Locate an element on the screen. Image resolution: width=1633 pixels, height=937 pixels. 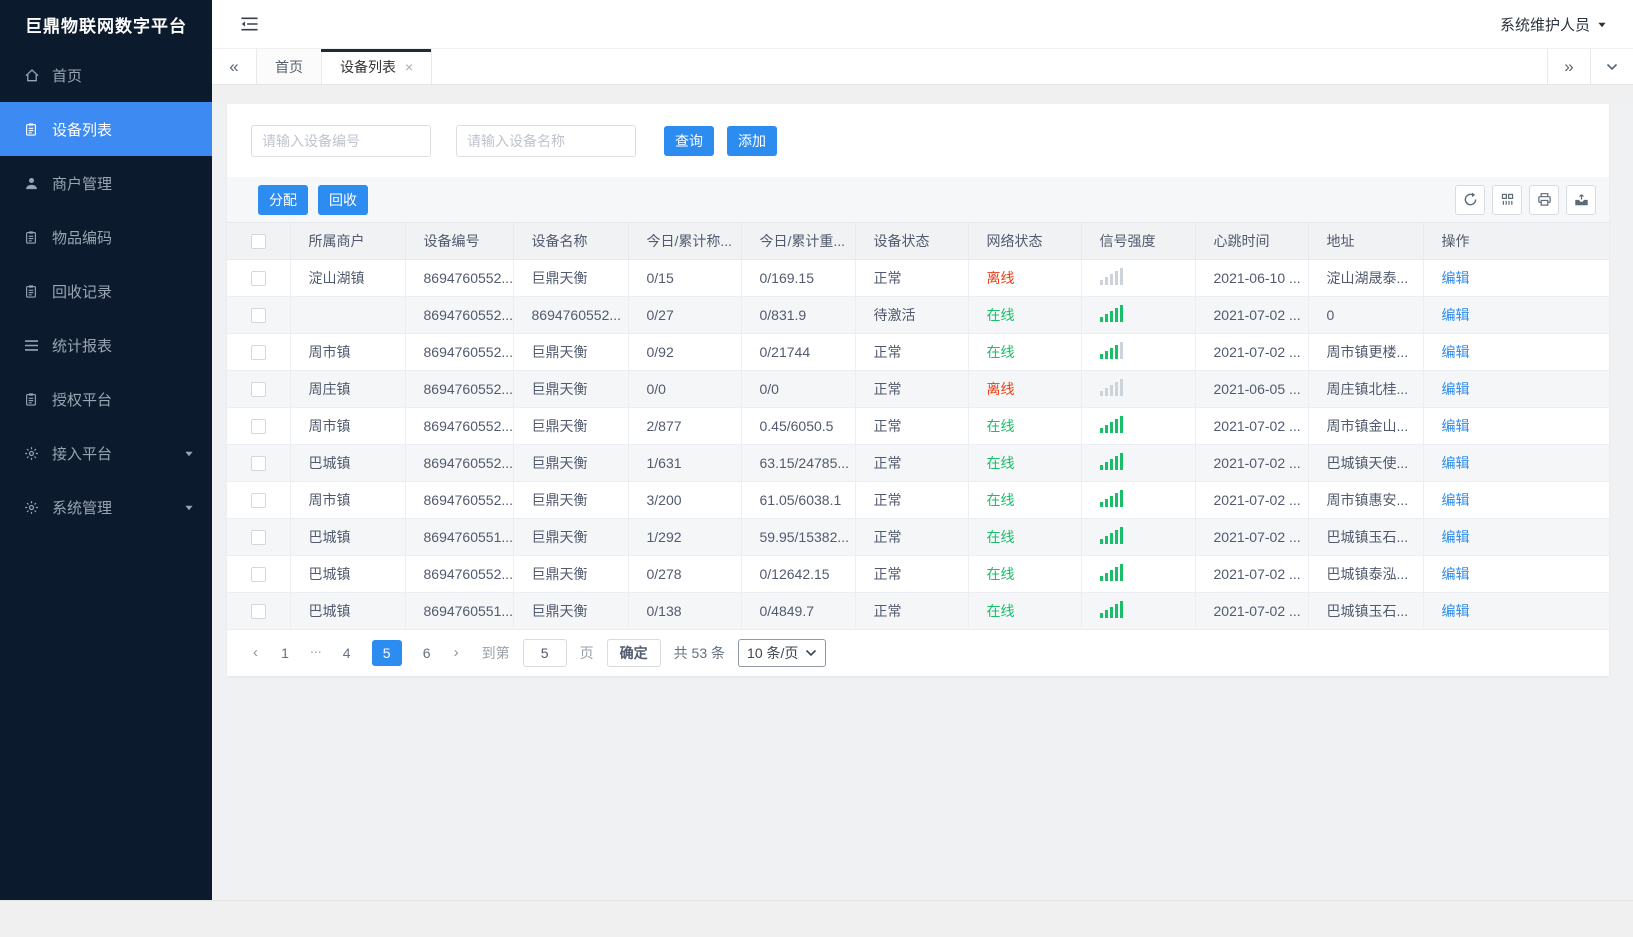
tab-1: 设备列表 × is located at coordinates (376, 66).